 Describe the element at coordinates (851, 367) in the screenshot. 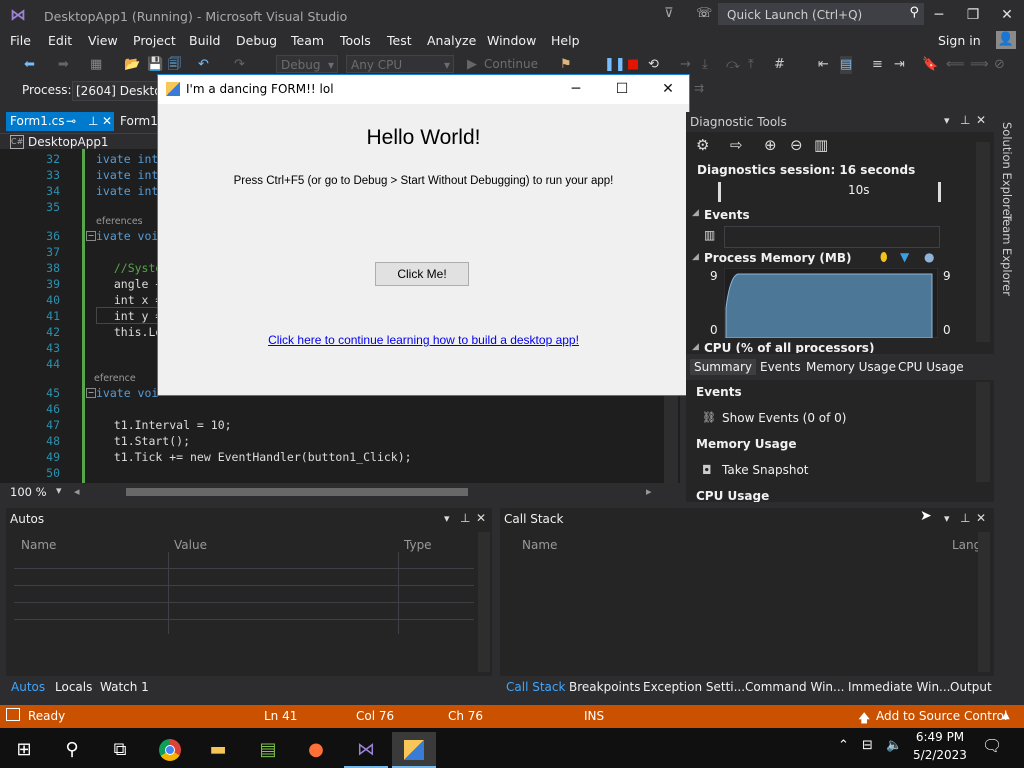

I see `tab-memory-usage: Memory Usage` at that location.